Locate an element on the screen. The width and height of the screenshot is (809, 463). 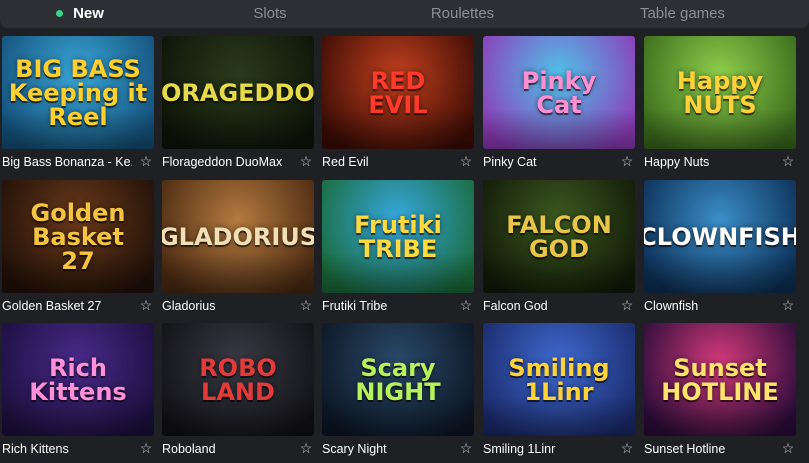
game-title: Roboland is located at coordinates (189, 449).